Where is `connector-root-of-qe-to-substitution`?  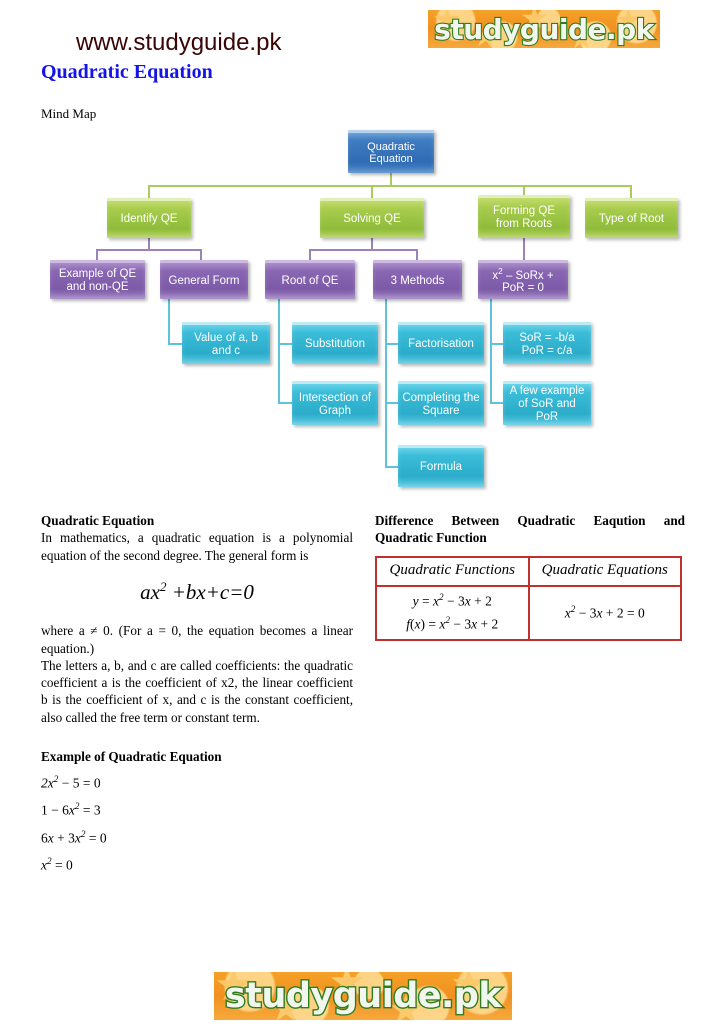 connector-root-of-qe-to-substitution is located at coordinates (285, 344).